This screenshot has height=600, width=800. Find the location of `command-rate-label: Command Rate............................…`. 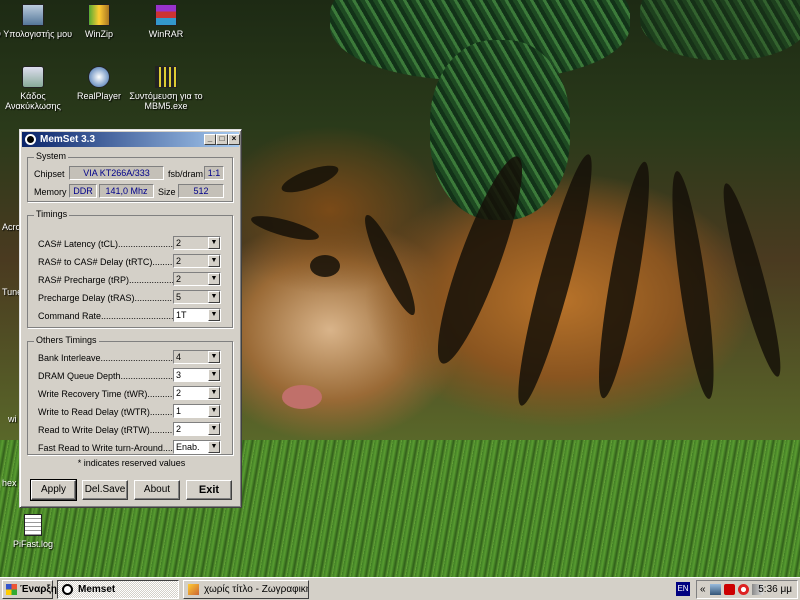

command-rate-label: Command Rate............................… is located at coordinates (107, 316).